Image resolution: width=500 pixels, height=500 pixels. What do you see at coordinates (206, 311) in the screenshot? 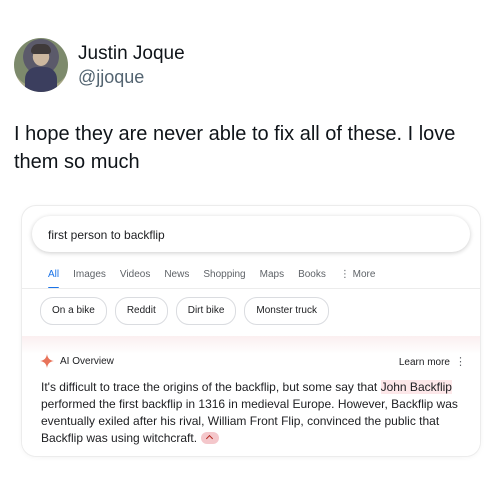
I see `chip-dirt-bike: Dirt bike` at bounding box center [206, 311].